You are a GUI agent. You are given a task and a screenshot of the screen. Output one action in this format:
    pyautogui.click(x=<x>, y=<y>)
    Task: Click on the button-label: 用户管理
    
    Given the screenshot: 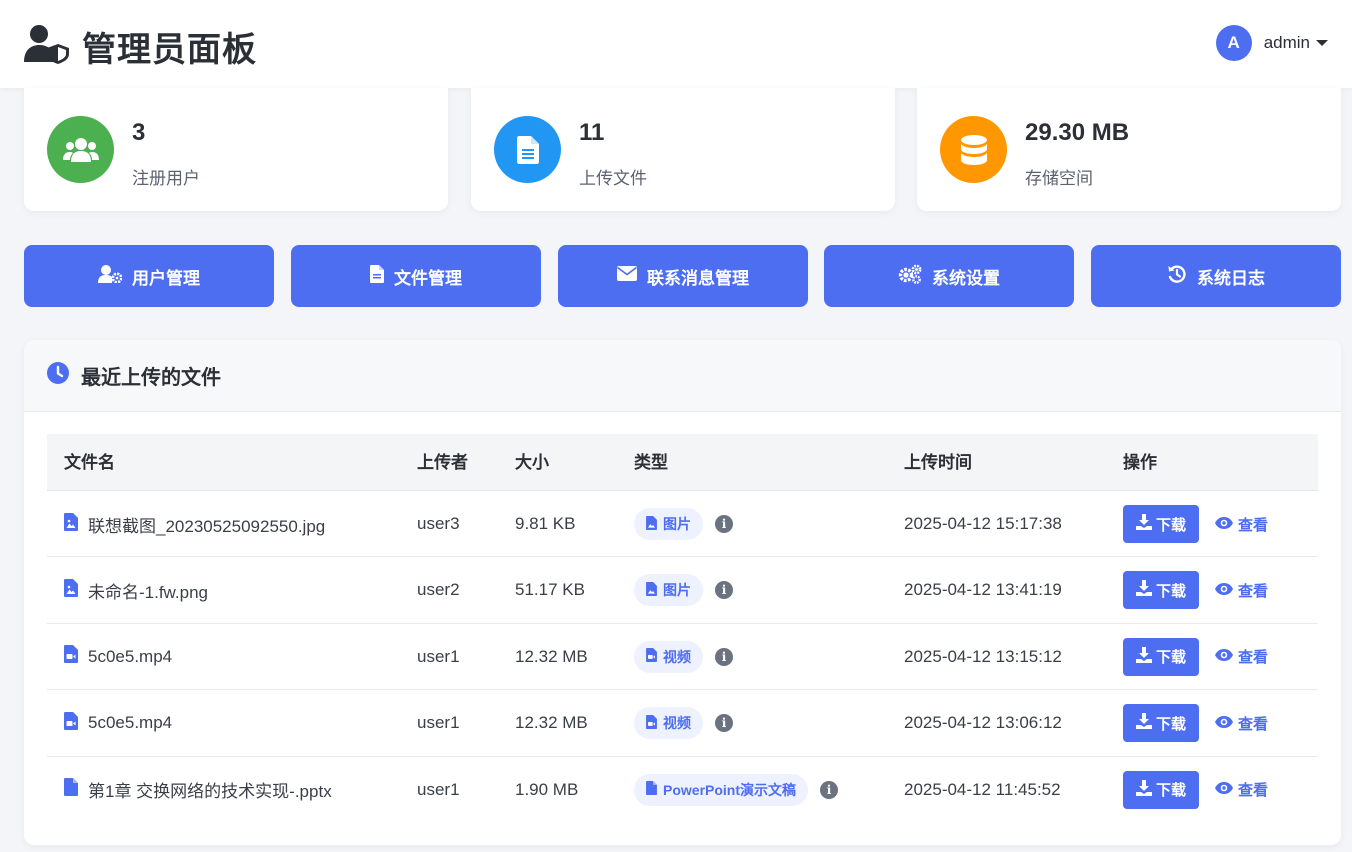 What is the action you would take?
    pyautogui.click(x=166, y=278)
    